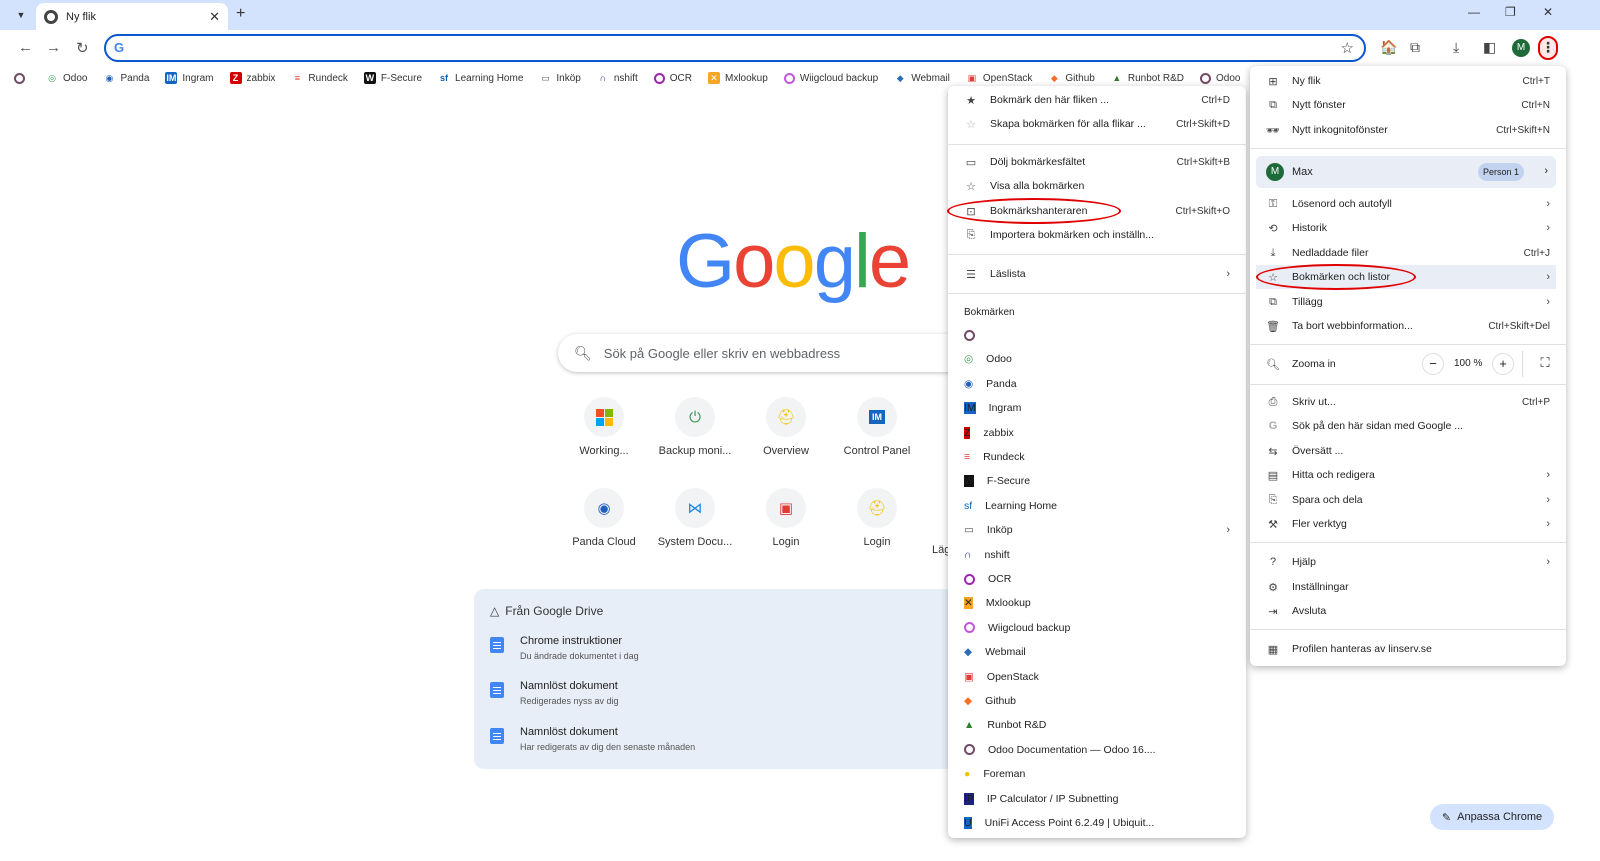 The image size is (1600, 861). What do you see at coordinates (189, 78) in the screenshot?
I see `bookmark-bar-item: IM Ingram` at bounding box center [189, 78].